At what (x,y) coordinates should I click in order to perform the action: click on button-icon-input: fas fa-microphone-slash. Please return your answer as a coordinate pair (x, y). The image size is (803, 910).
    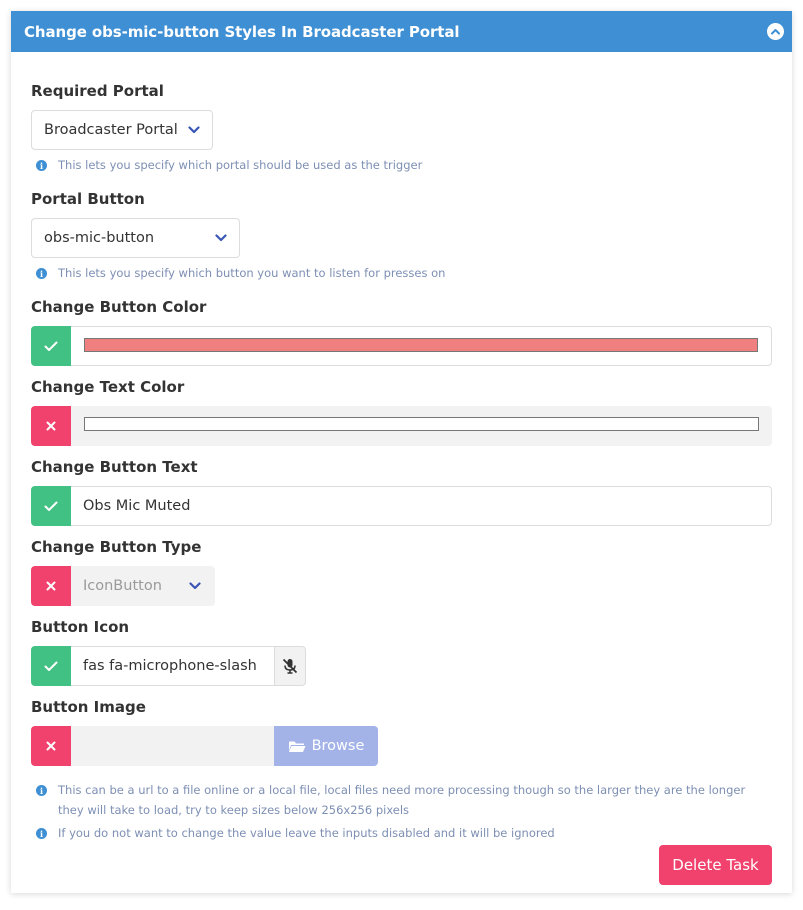
    Looking at the image, I should click on (173, 666).